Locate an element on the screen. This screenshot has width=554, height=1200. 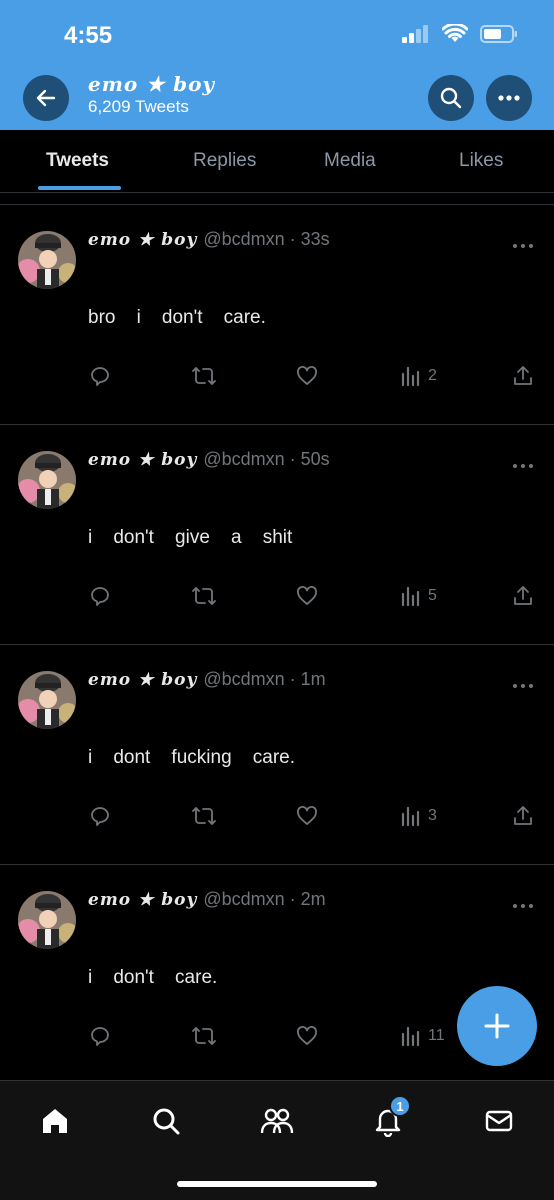
bottom-navigation: 1 is located at coordinates (277, 1140).